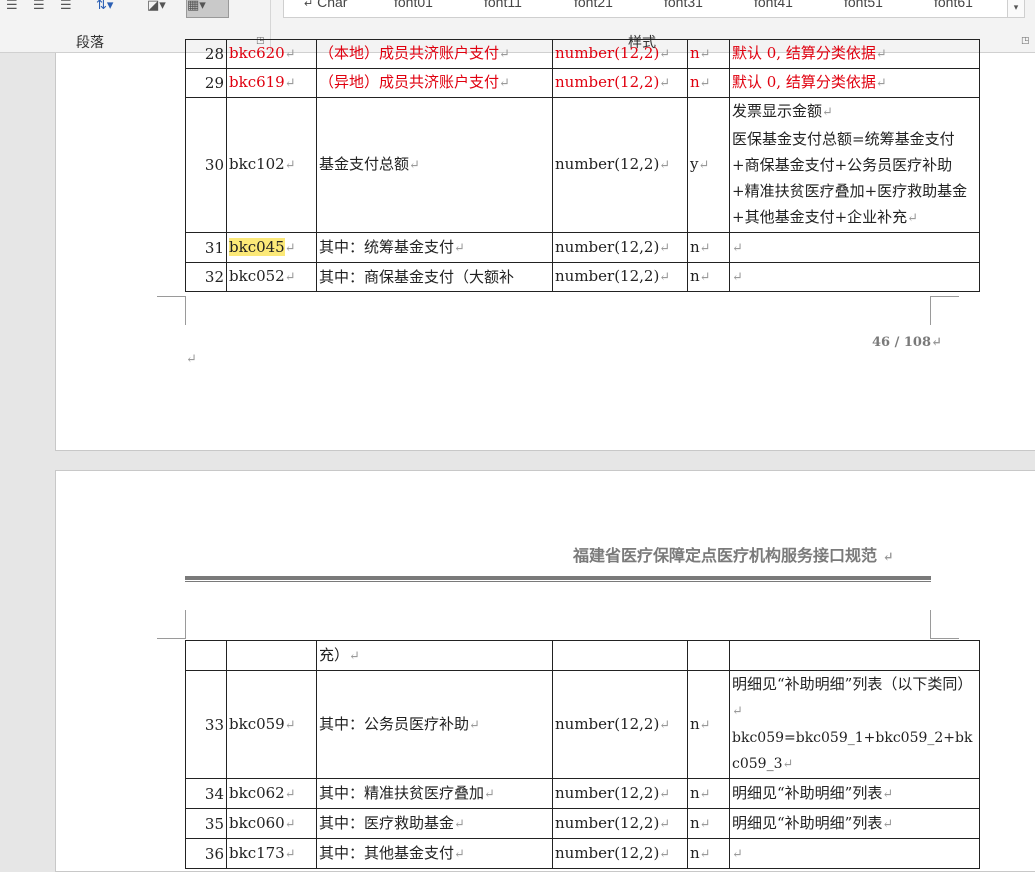 Image resolution: width=1035 pixels, height=872 pixels. I want to click on line-spacing-icon: ⇅▾, so click(104, 8).